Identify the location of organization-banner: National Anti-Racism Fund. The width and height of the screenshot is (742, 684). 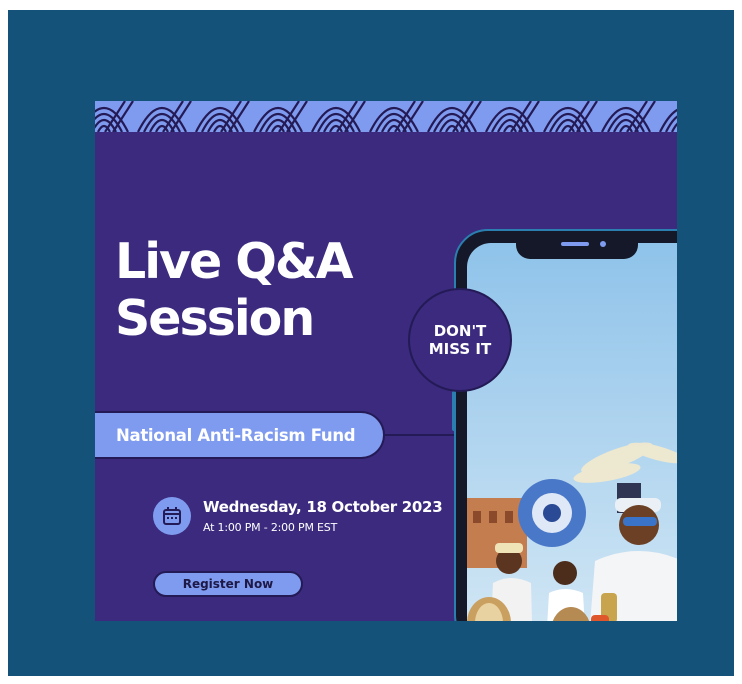
(240, 435).